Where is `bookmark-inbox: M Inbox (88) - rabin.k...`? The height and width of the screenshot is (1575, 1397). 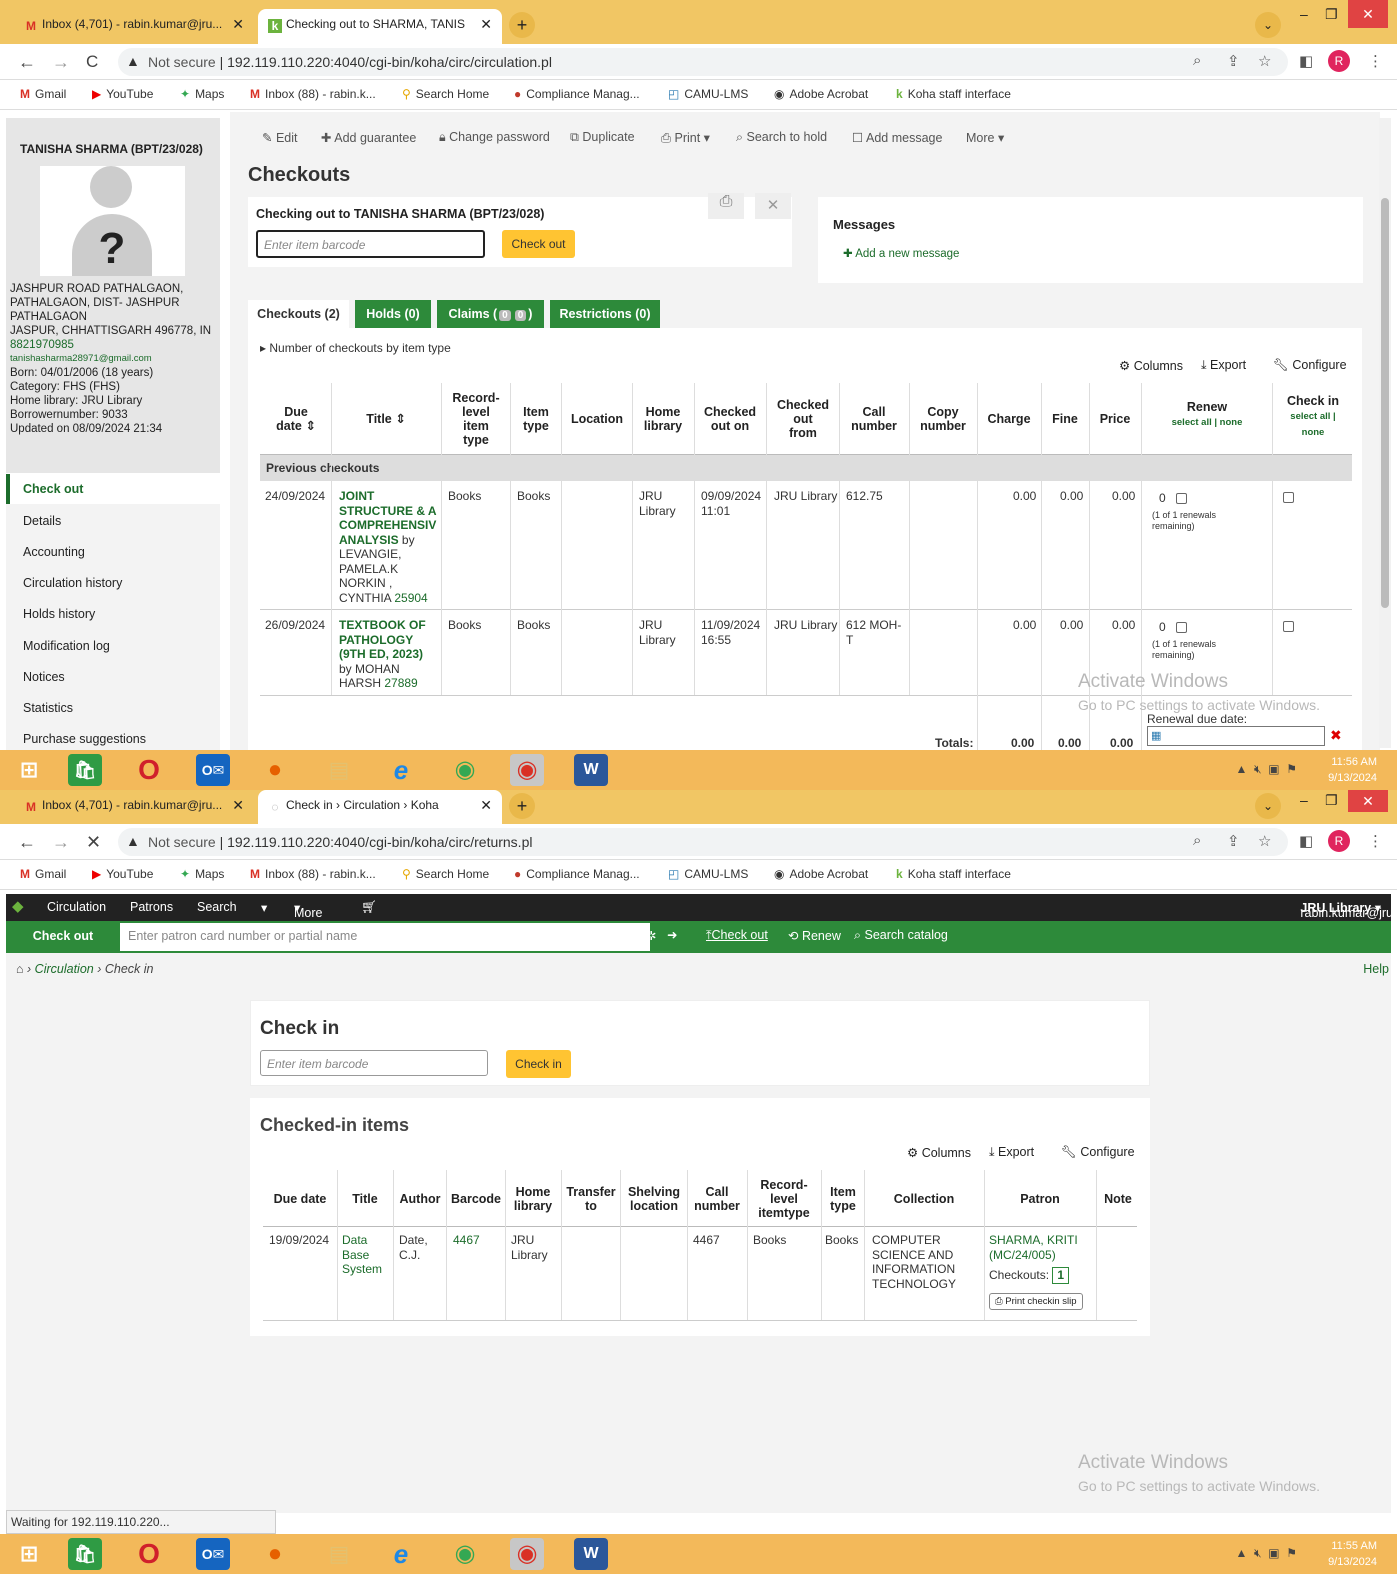
bookmark-inbox: M Inbox (88) - rabin.k... is located at coordinates (313, 874).